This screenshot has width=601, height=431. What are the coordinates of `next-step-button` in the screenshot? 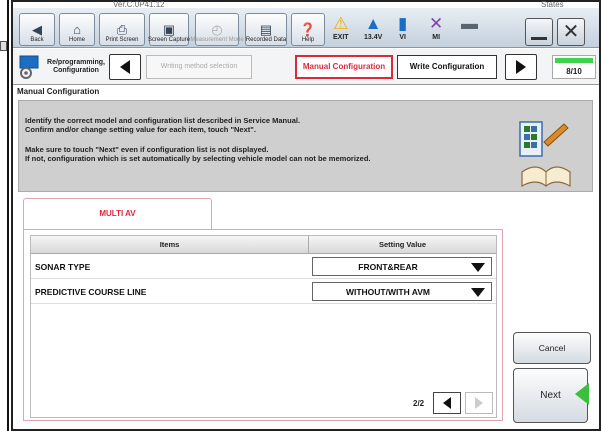 It's located at (521, 67).